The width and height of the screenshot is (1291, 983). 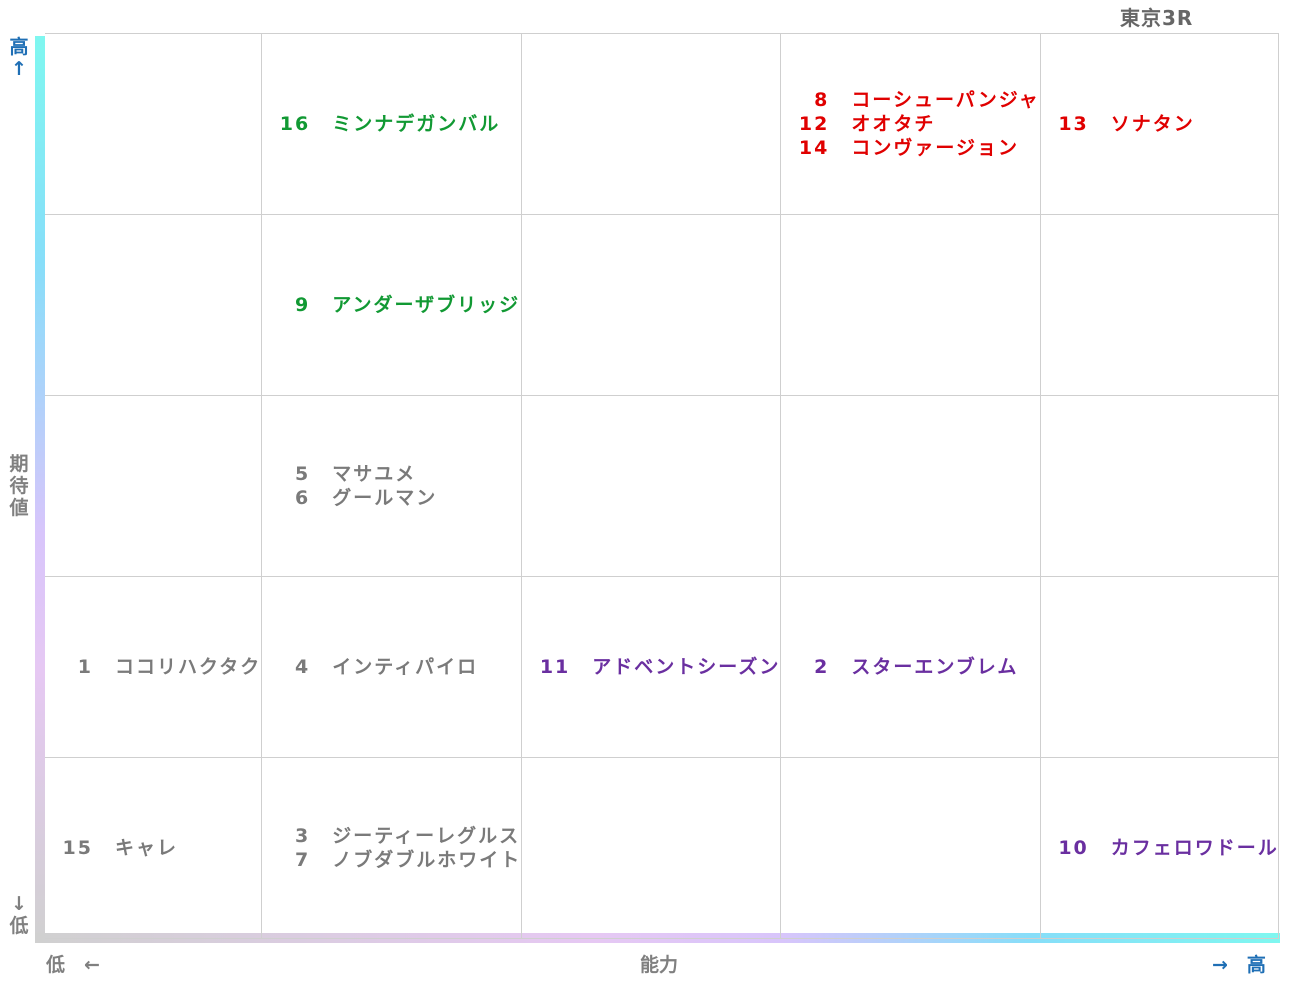 I want to click on horse-entry: 1 ココリハクタク, so click(x=156, y=667).